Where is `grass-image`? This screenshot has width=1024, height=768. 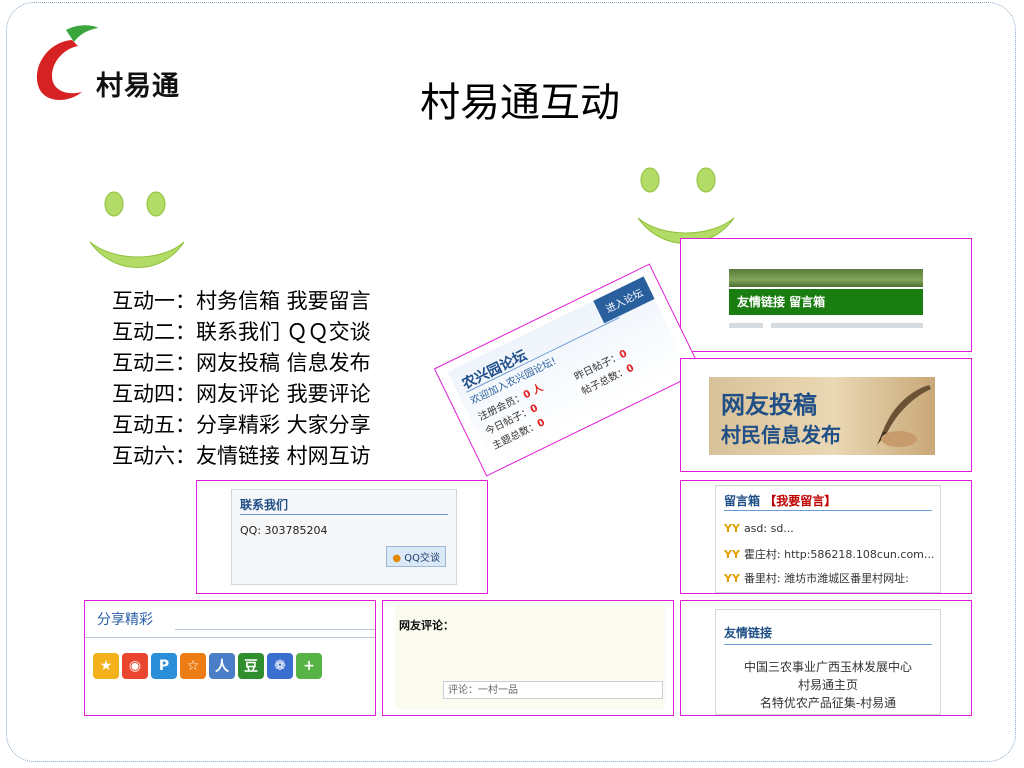 grass-image is located at coordinates (826, 278).